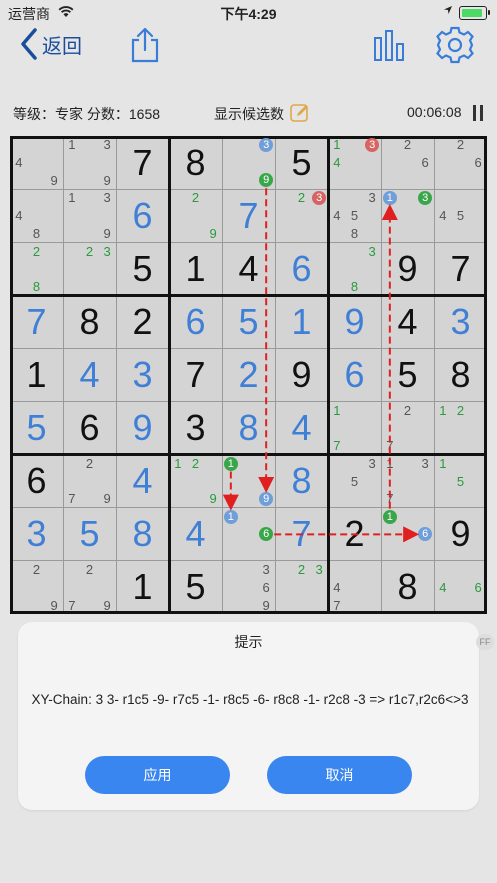 This screenshot has width=497, height=883. What do you see at coordinates (354, 268) in the screenshot?
I see `cell-r3c7: 38` at bounding box center [354, 268].